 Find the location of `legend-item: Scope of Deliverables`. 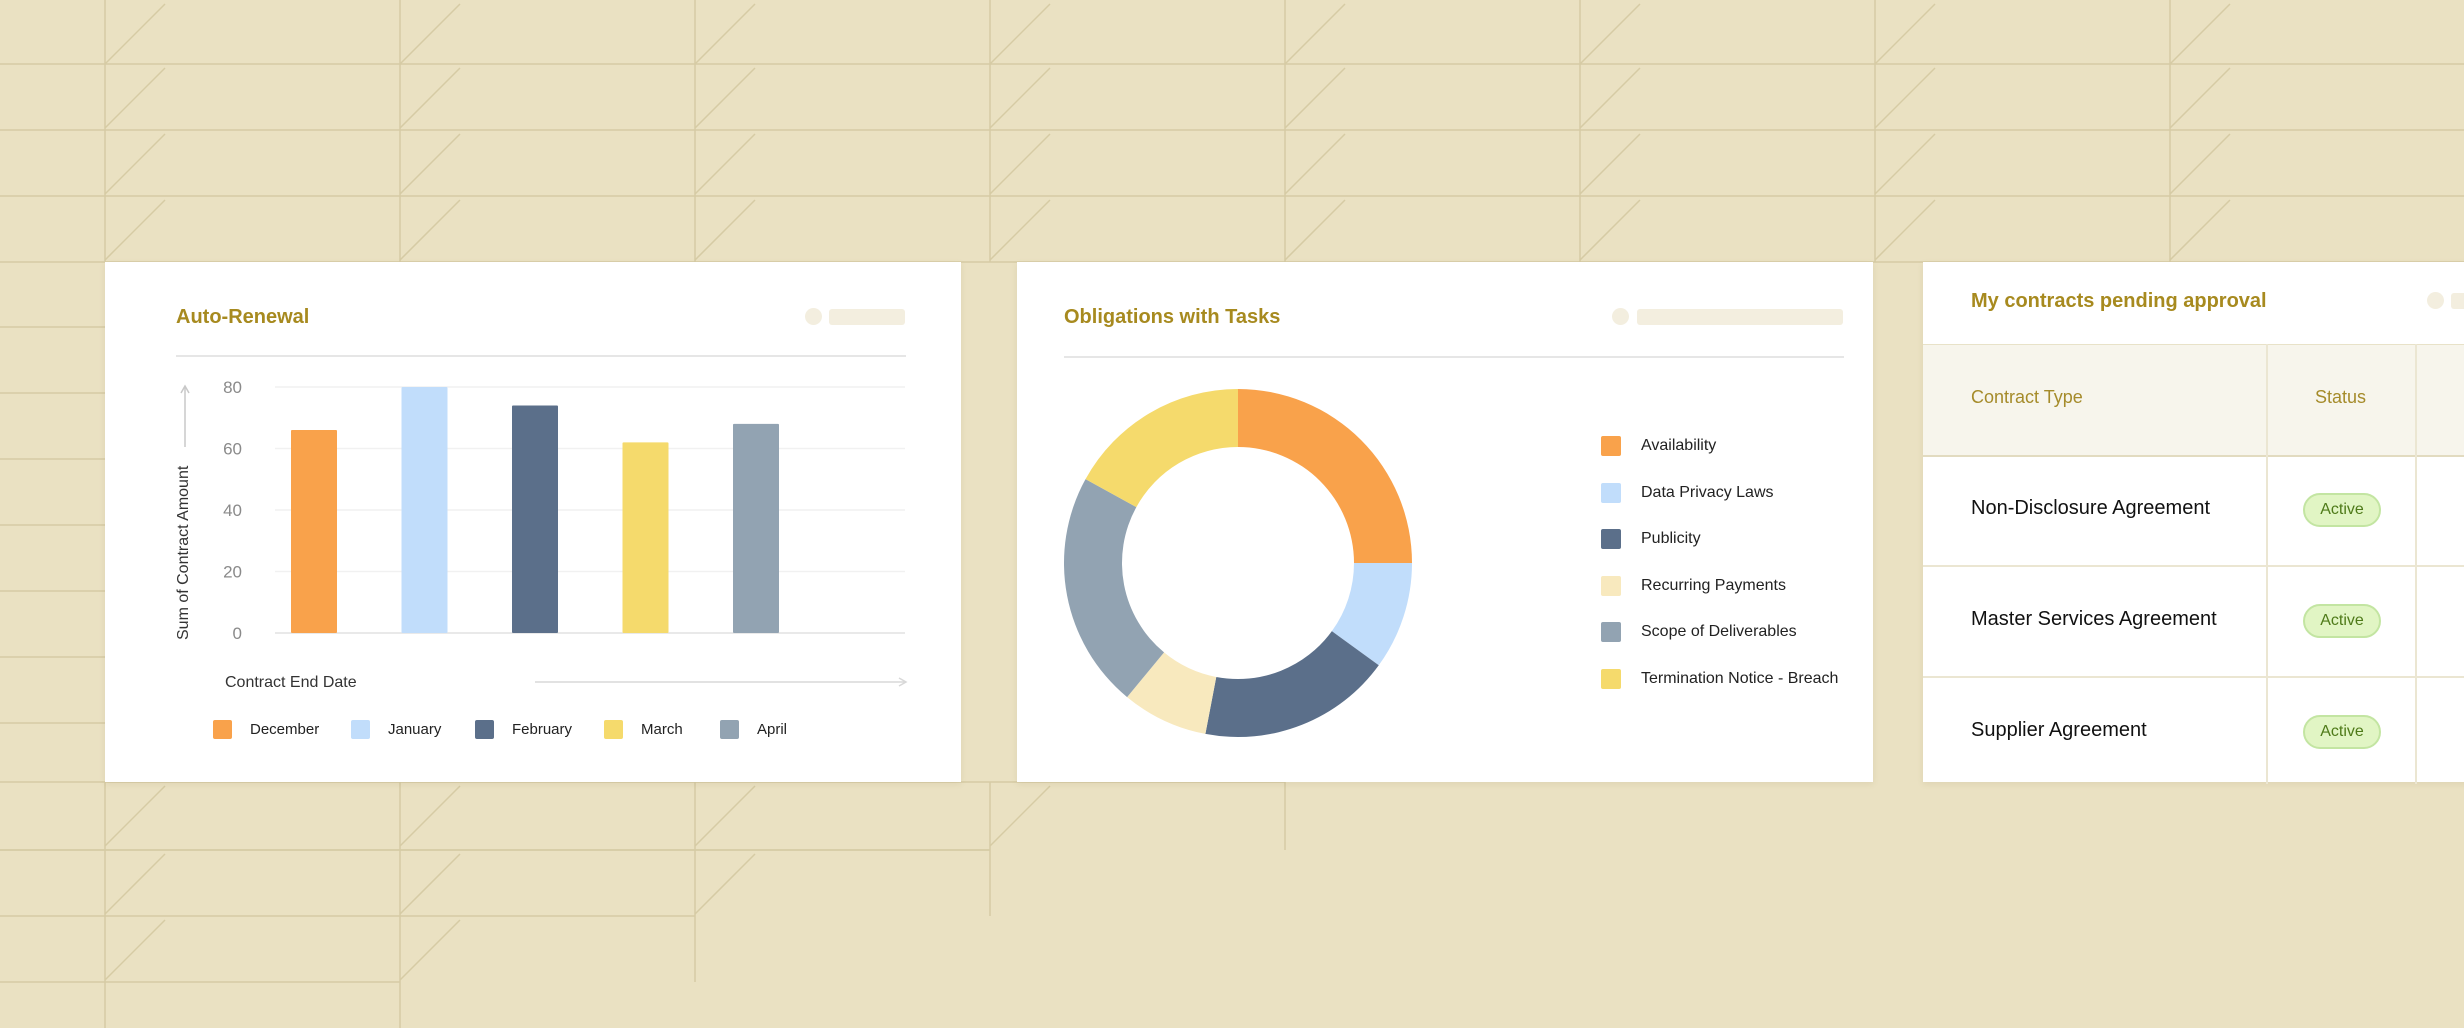

legend-item: Scope of Deliverables is located at coordinates (1699, 632).